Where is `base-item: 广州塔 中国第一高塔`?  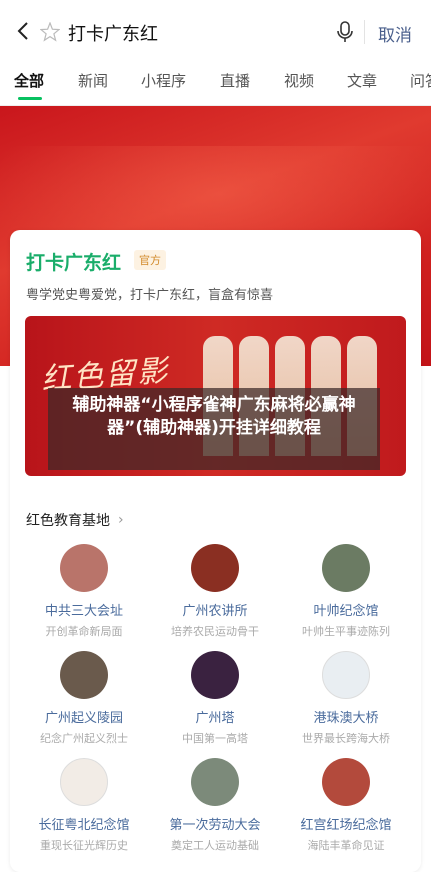
base-item: 广州塔 中国第一高塔 is located at coordinates (215, 698).